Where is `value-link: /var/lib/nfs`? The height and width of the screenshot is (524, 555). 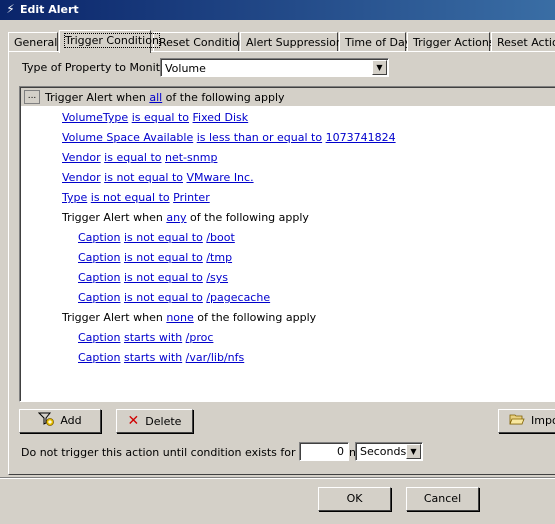
value-link: /var/lib/nfs is located at coordinates (215, 357).